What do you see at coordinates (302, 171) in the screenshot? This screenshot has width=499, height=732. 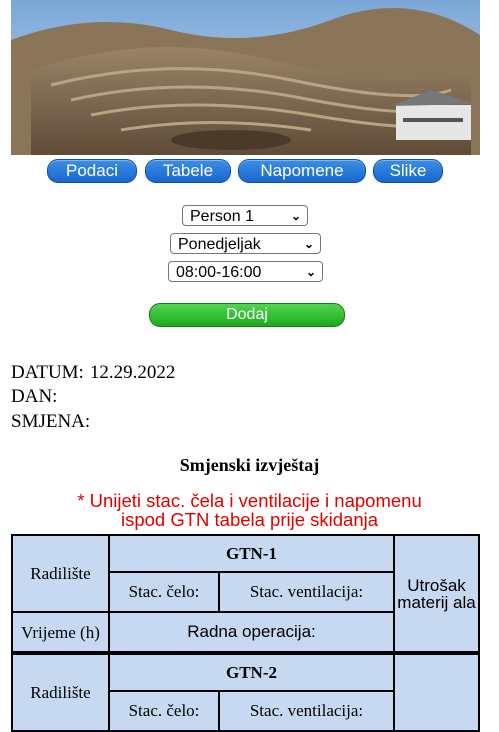 I see `nav-button-napomene: Napomene` at bounding box center [302, 171].